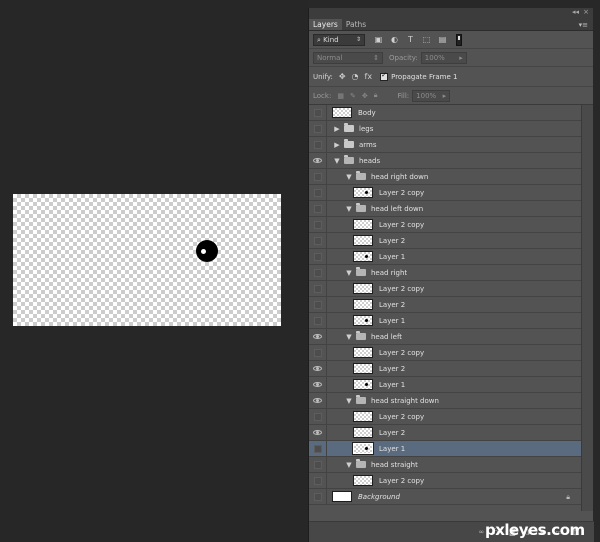  Describe the element at coordinates (586, 12) in the screenshot. I see `close-panel-icon: ×` at that location.